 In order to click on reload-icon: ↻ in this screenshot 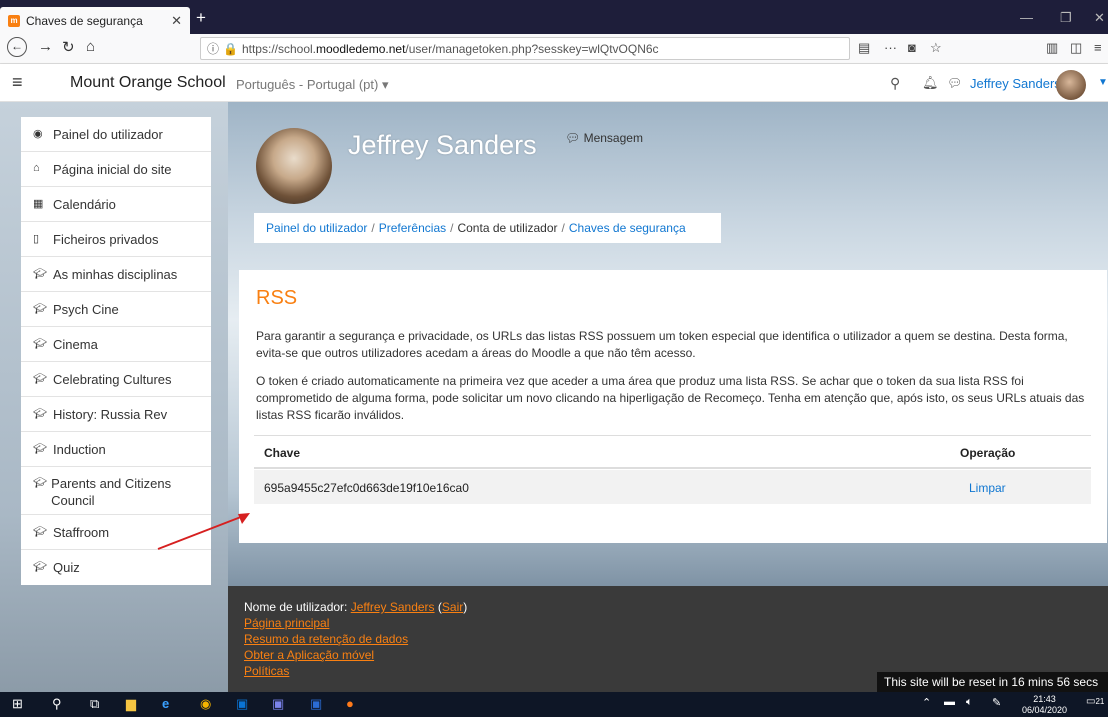, I will do `click(68, 47)`.